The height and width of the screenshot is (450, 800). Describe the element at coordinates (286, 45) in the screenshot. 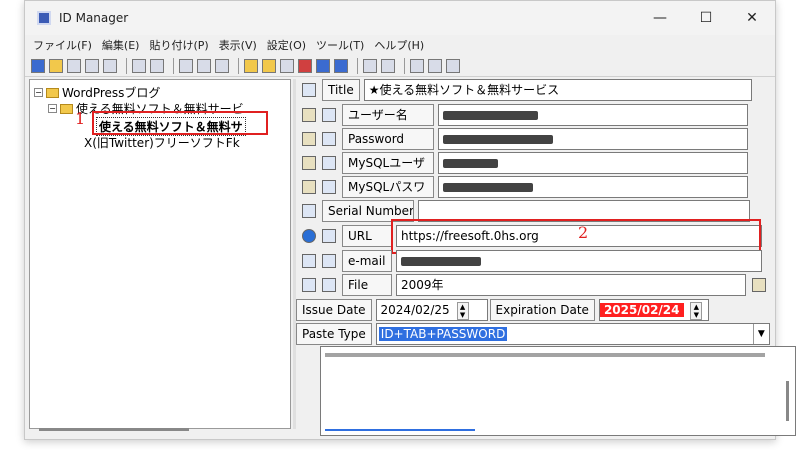

I see `menu-settings: 設定(O)` at that location.